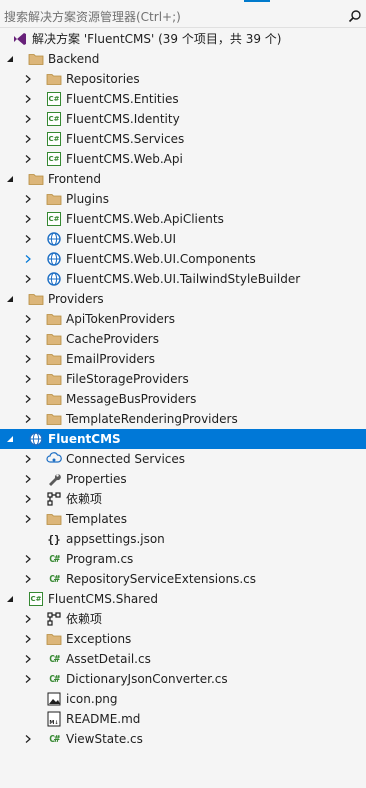 The height and width of the screenshot is (788, 366). What do you see at coordinates (183, 179) in the screenshot?
I see `tree-item: Frontend` at bounding box center [183, 179].